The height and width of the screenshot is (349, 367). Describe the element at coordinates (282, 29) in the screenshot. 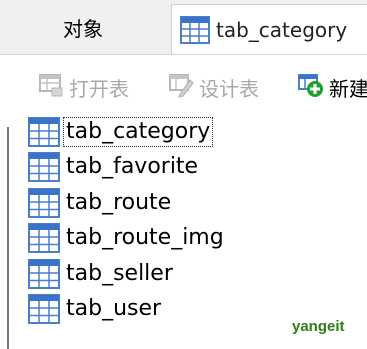

I see `tab-doc-label: tab_category` at that location.